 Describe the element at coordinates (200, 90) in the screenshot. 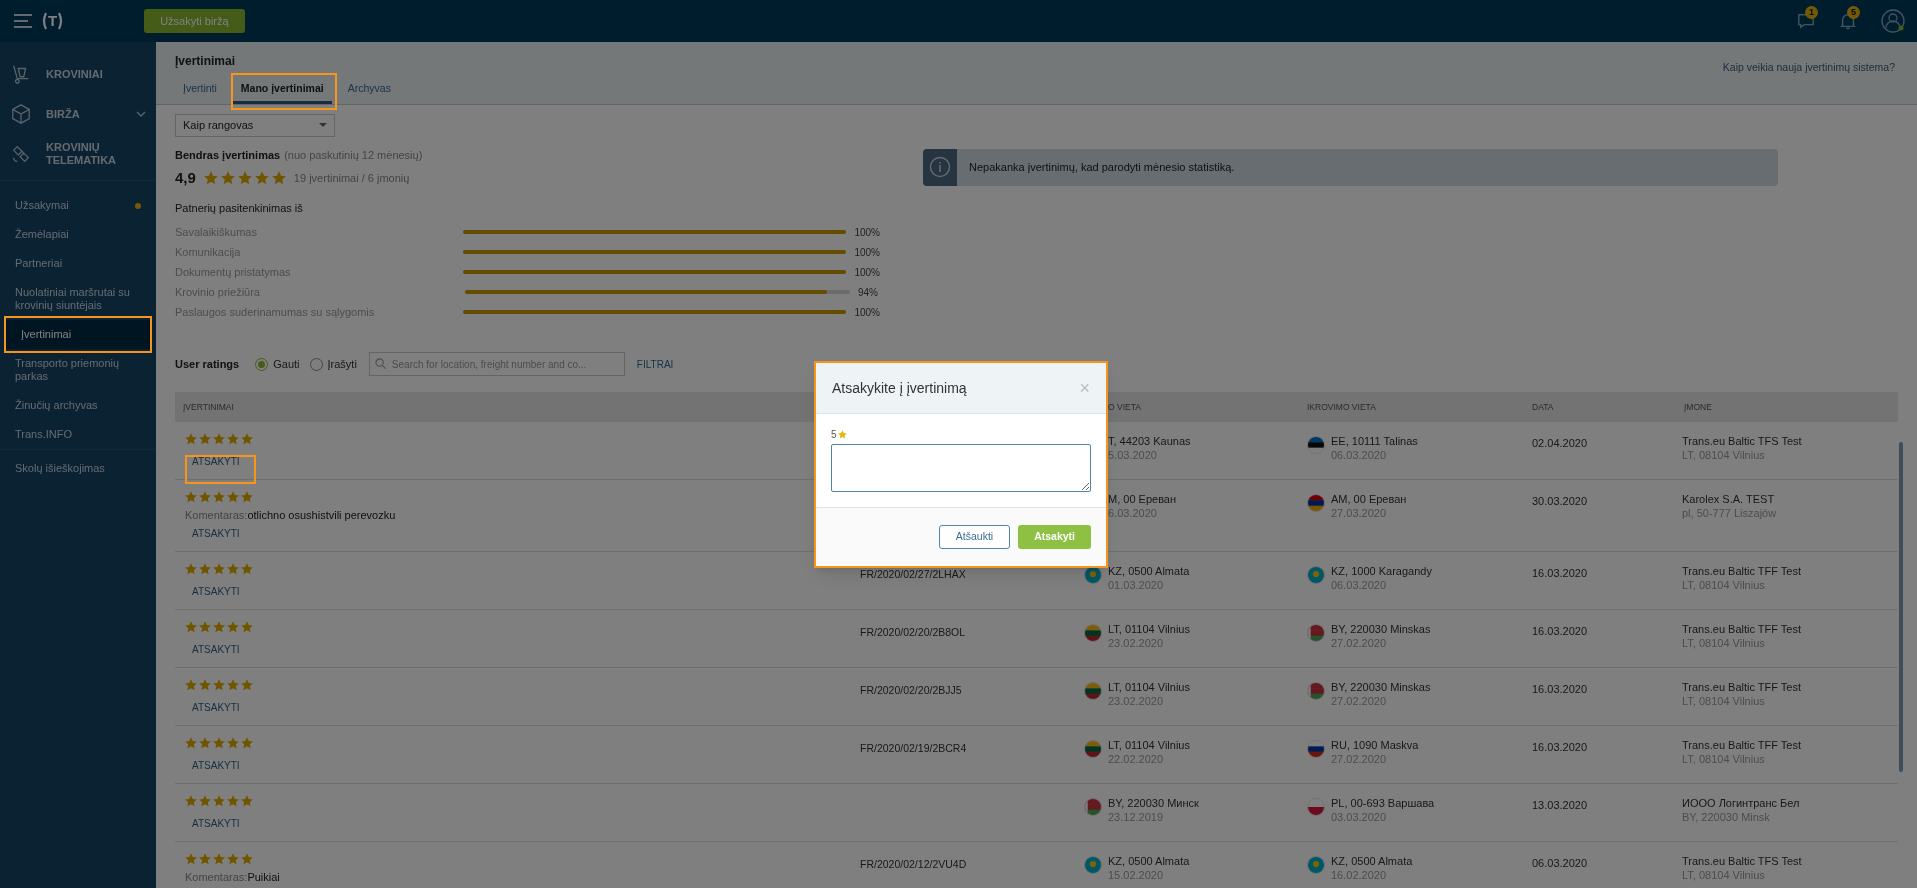

I see `tab: Įvertinti` at that location.